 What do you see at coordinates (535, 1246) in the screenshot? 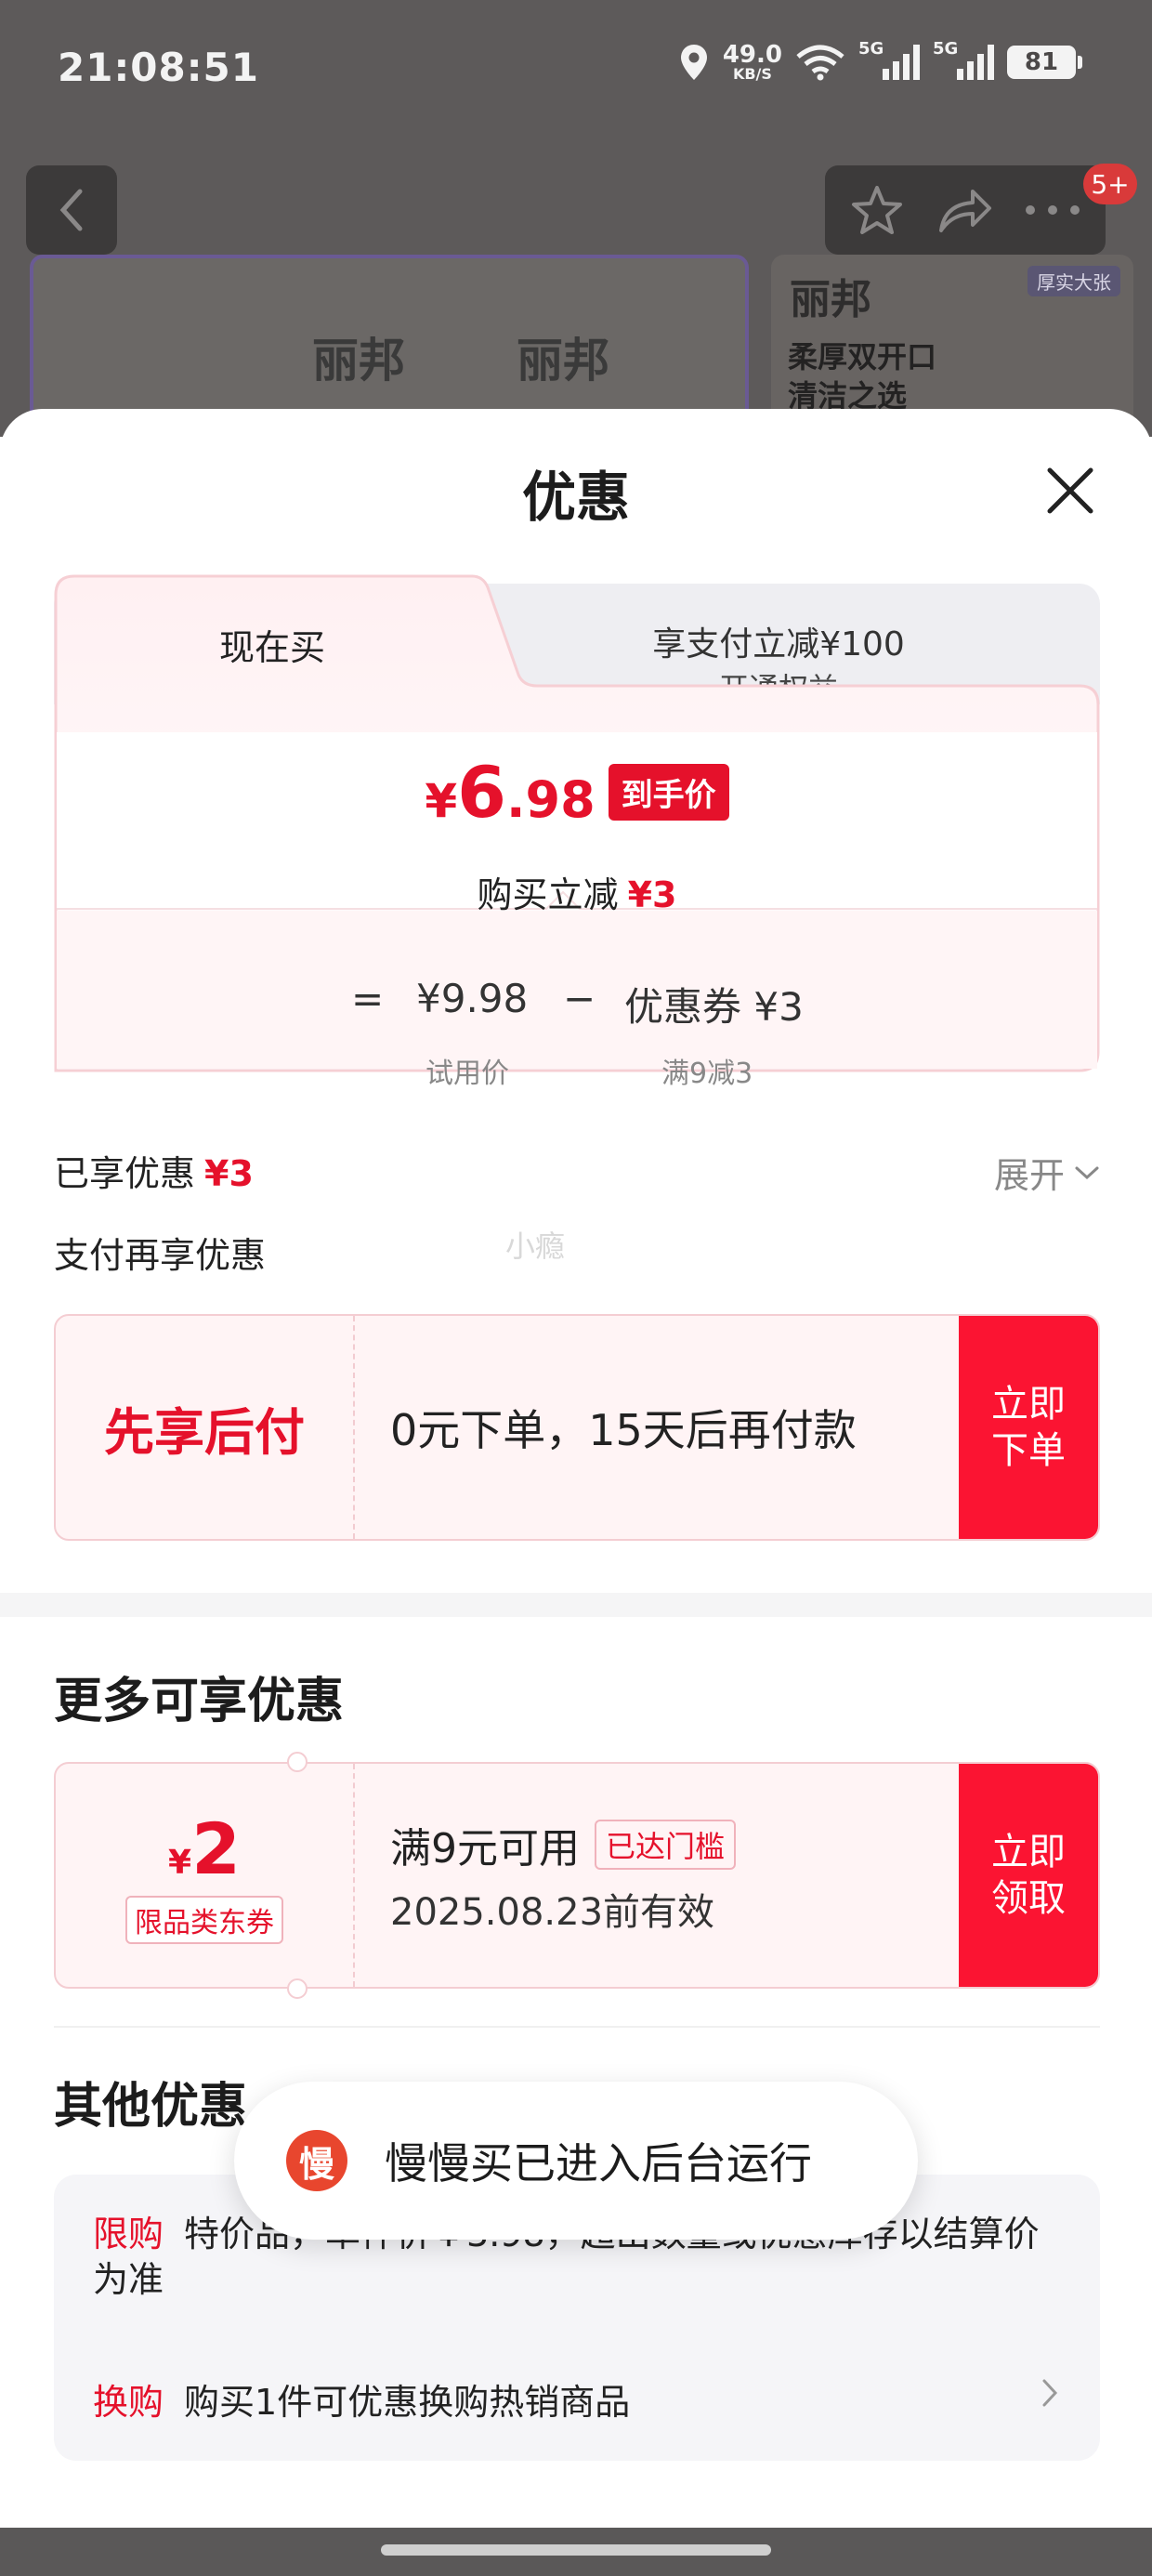
I see `watermark-text: 小瘾` at bounding box center [535, 1246].